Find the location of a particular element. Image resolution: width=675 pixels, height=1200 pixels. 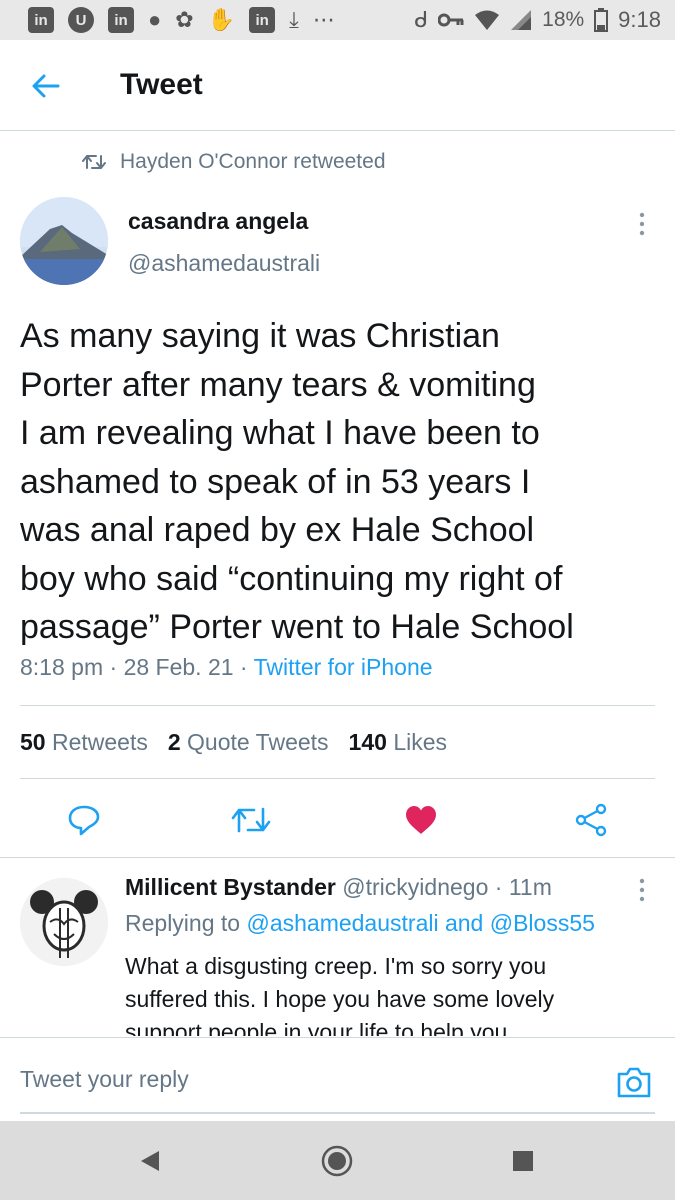

reply-text-line: support people in your life to help you is located at coordinates (316, 1027).